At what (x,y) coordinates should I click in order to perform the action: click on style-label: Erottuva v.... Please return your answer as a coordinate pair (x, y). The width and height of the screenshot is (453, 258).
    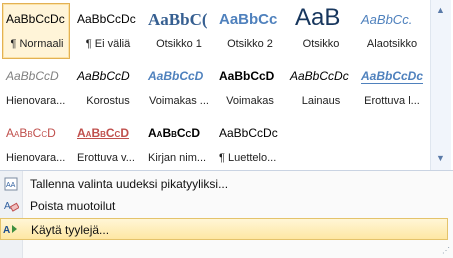
    Looking at the image, I should click on (106, 158).